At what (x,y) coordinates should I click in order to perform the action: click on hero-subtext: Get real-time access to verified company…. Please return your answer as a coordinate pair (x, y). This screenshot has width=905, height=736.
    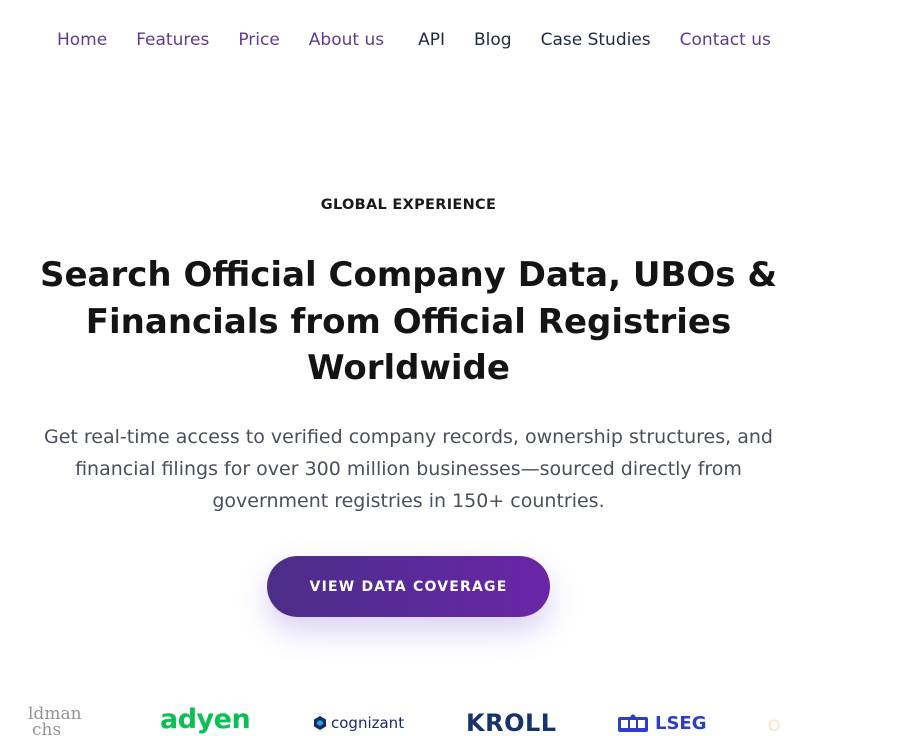
    Looking at the image, I should click on (408, 469).